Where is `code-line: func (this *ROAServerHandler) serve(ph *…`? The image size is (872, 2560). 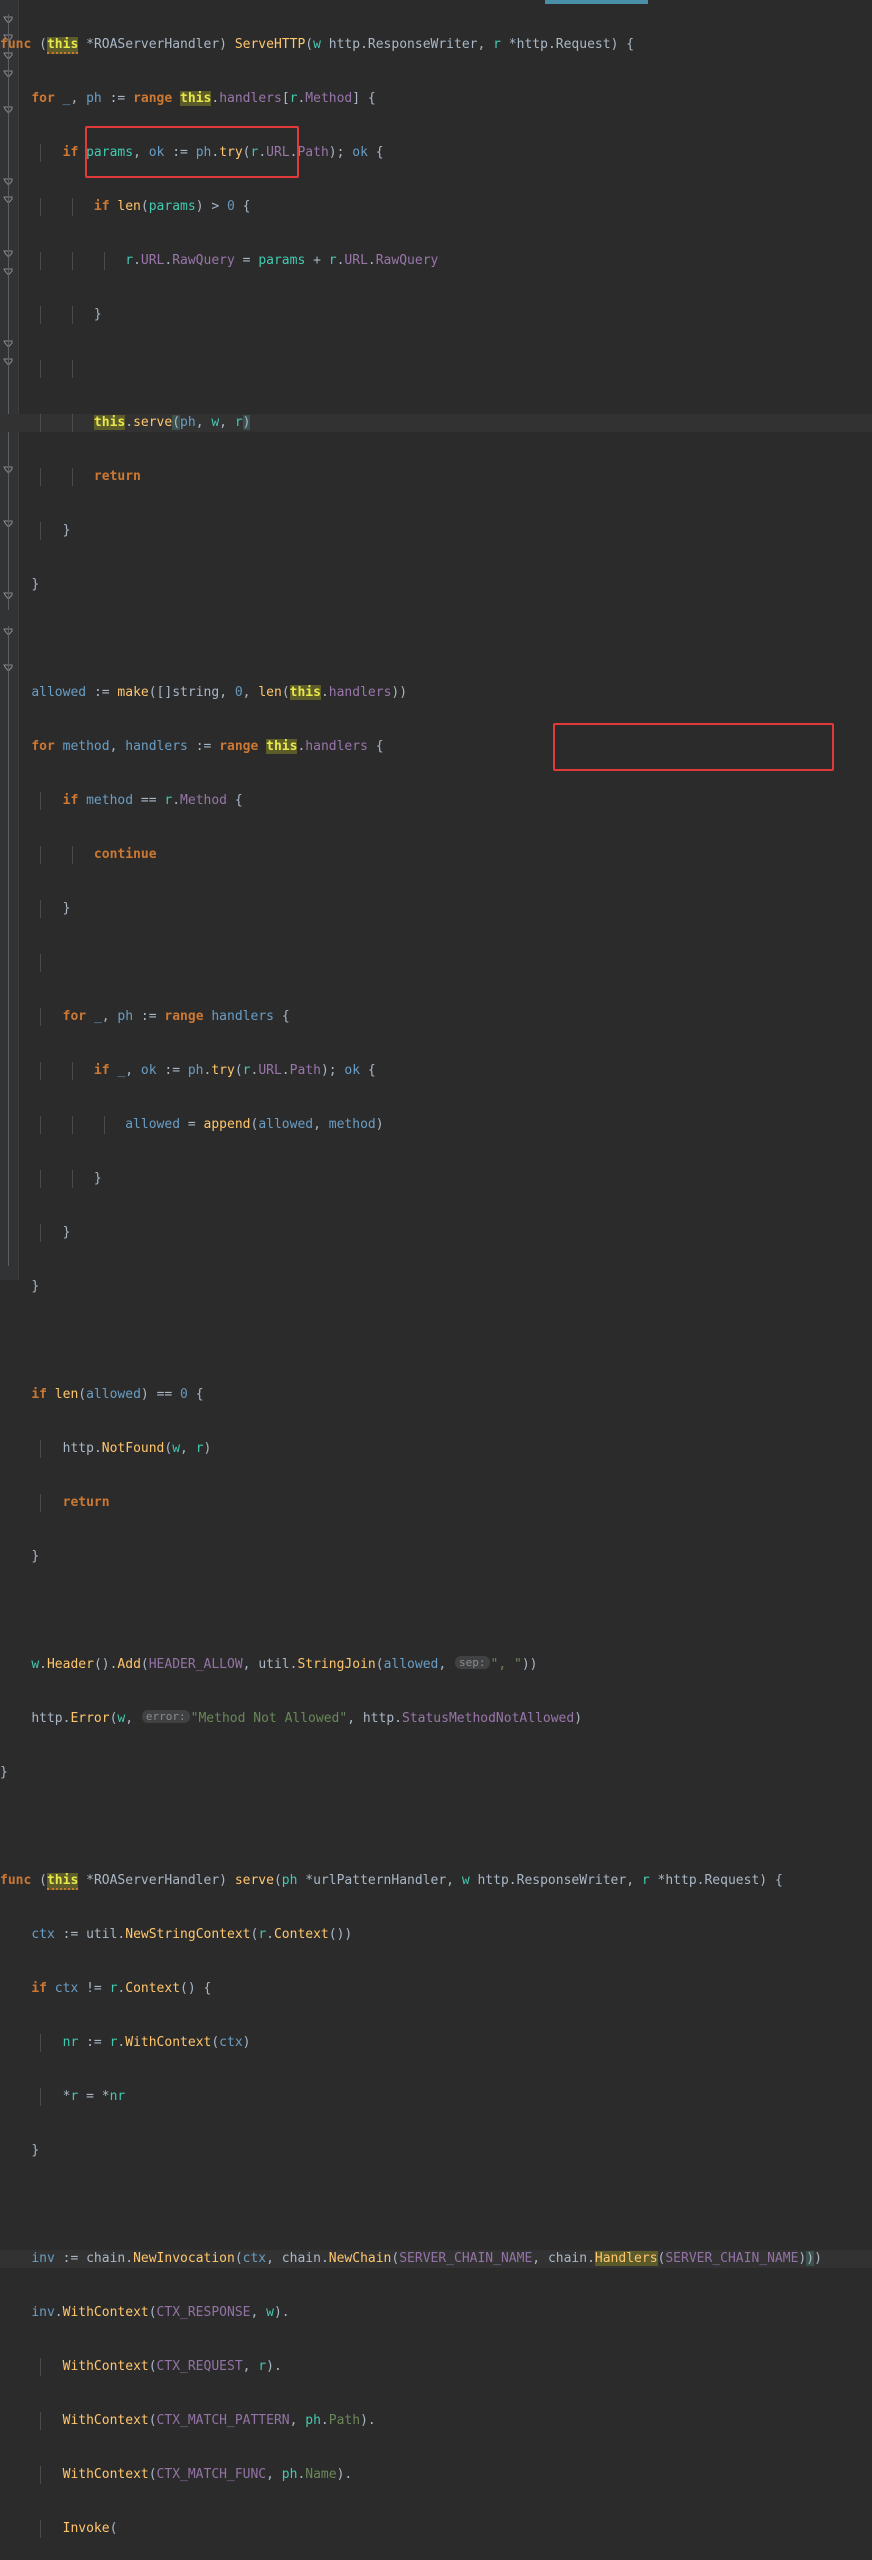
code-line: func (this *ROAServerHandler) serve(ph *… is located at coordinates (436, 1881).